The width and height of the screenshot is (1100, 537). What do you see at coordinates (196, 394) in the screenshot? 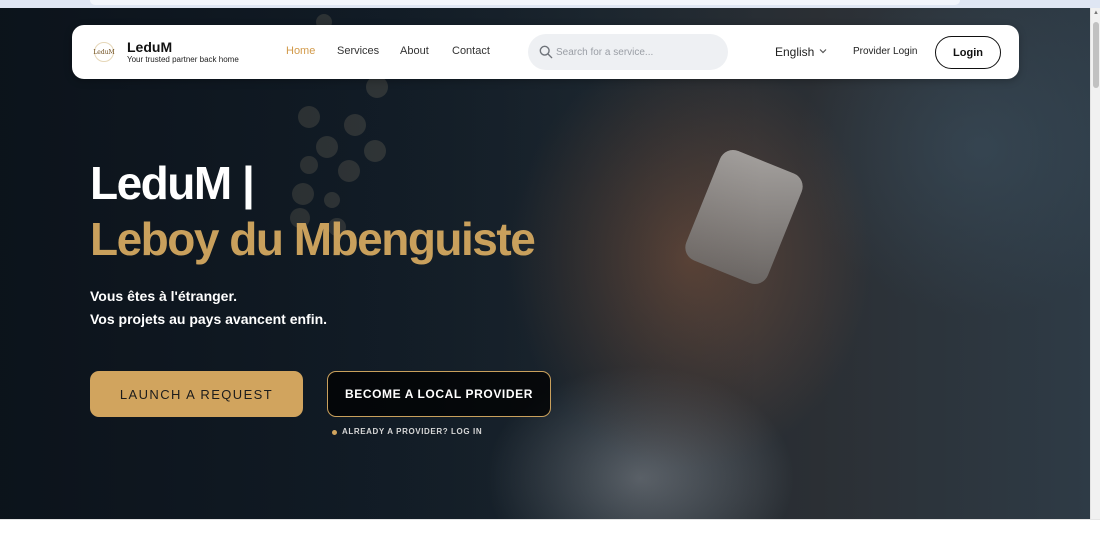
I see `launch-request-button: LAUNCH A REQUEST` at bounding box center [196, 394].